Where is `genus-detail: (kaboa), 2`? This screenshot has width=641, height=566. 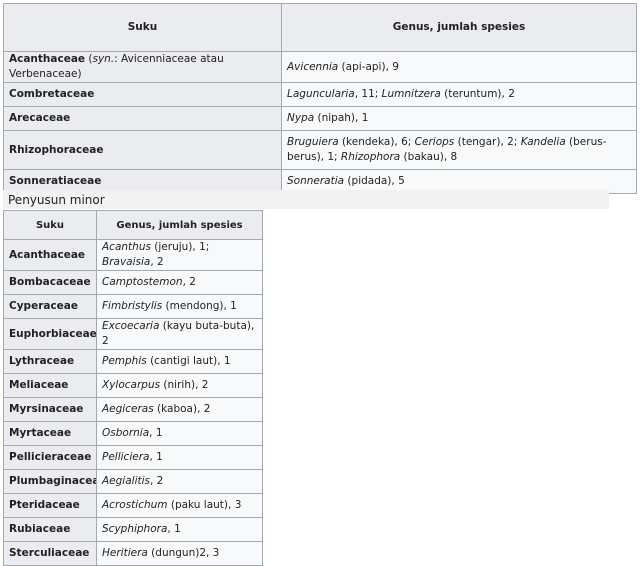
genus-detail: (kaboa), 2 is located at coordinates (182, 409).